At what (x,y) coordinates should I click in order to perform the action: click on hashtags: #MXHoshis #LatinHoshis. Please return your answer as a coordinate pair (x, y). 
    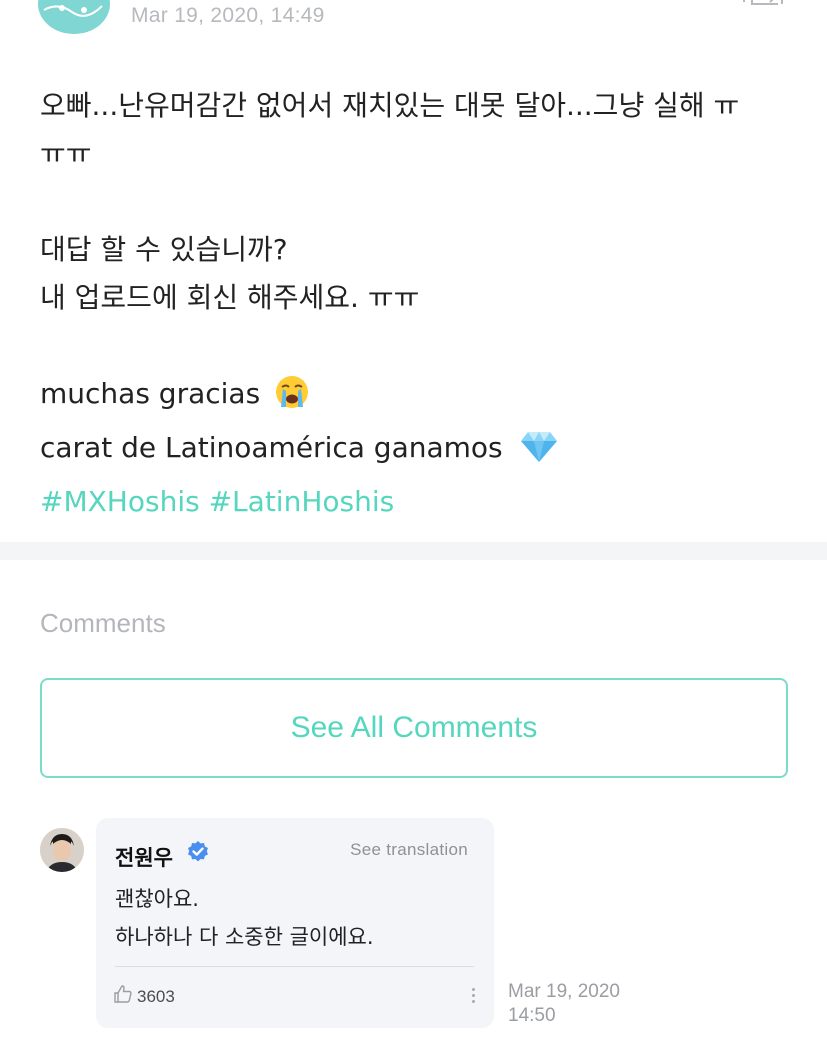
    Looking at the image, I should click on (415, 502).